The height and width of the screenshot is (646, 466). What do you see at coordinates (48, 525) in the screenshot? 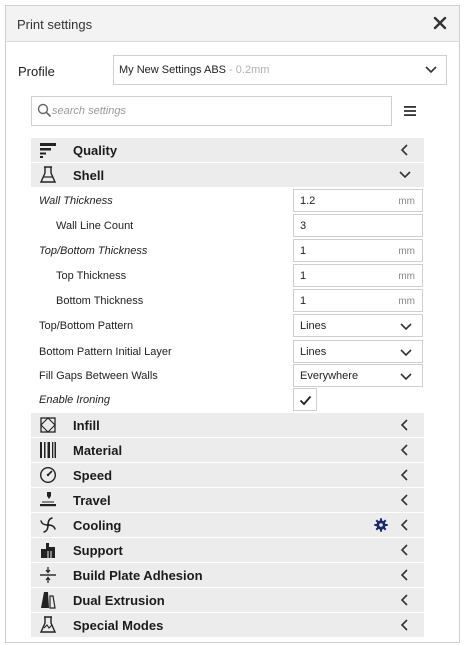
I see `cooling-icon` at bounding box center [48, 525].